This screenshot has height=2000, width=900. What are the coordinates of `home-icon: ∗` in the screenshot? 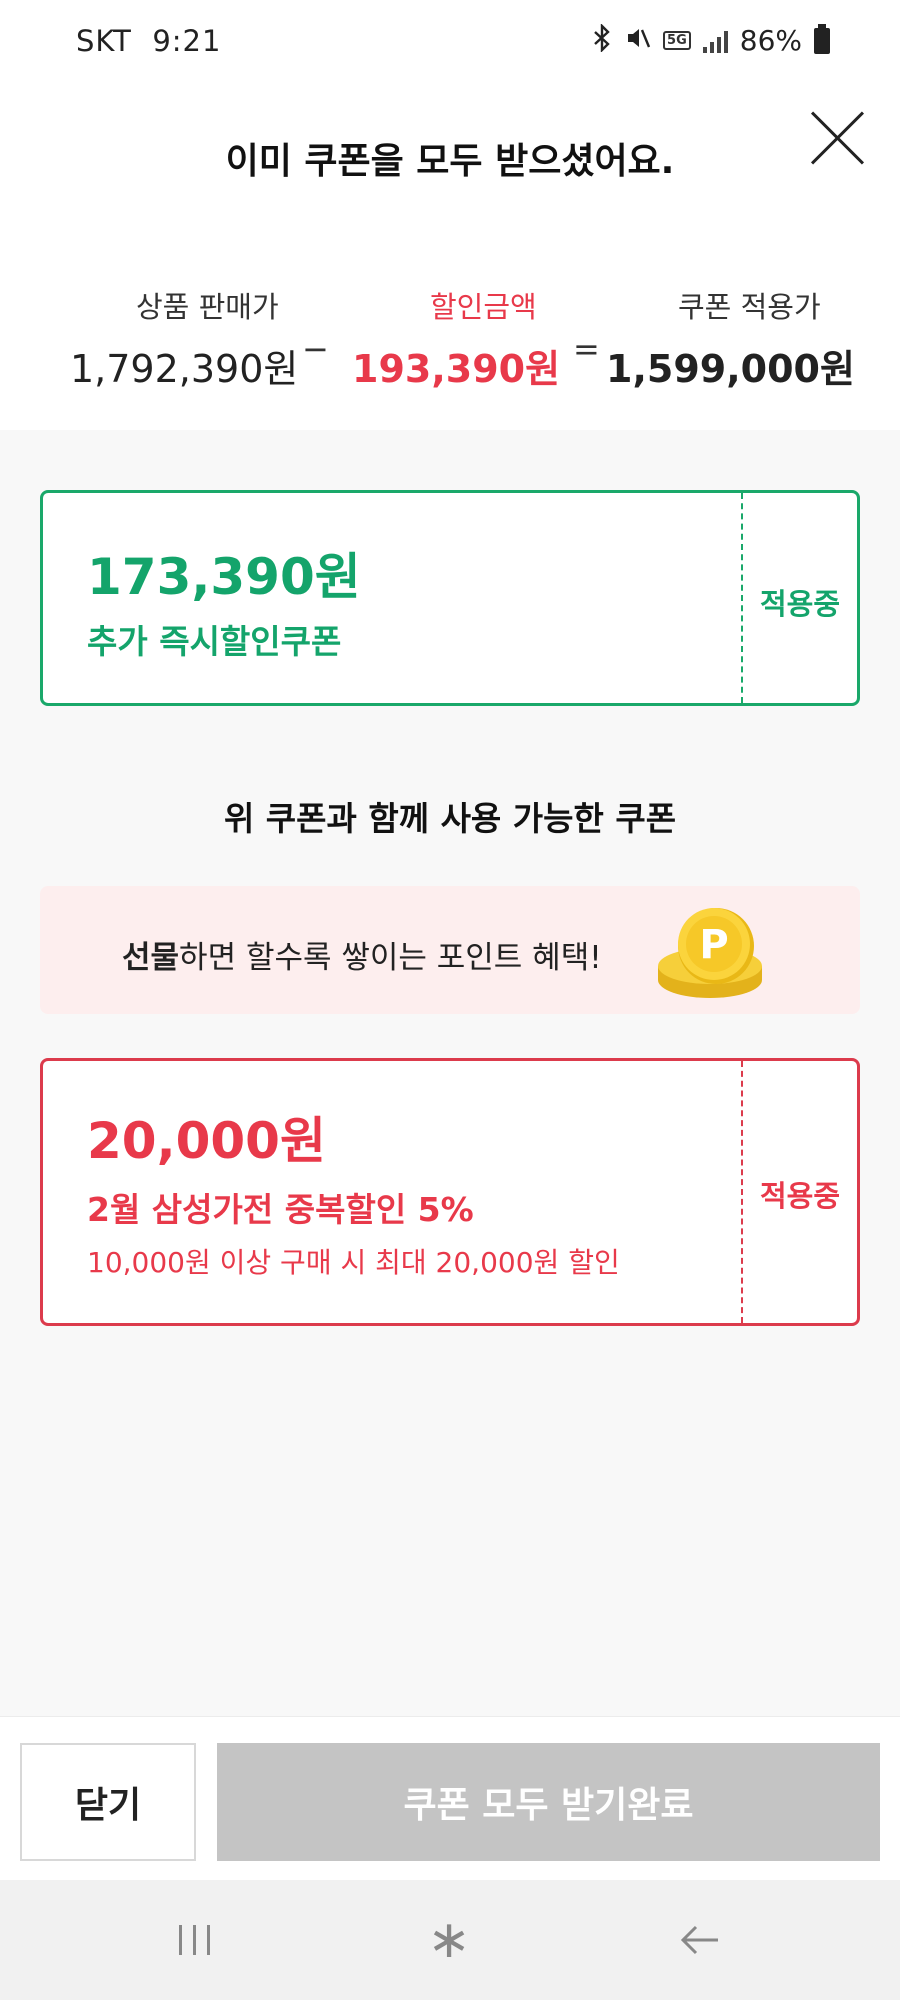 It's located at (449, 1940).